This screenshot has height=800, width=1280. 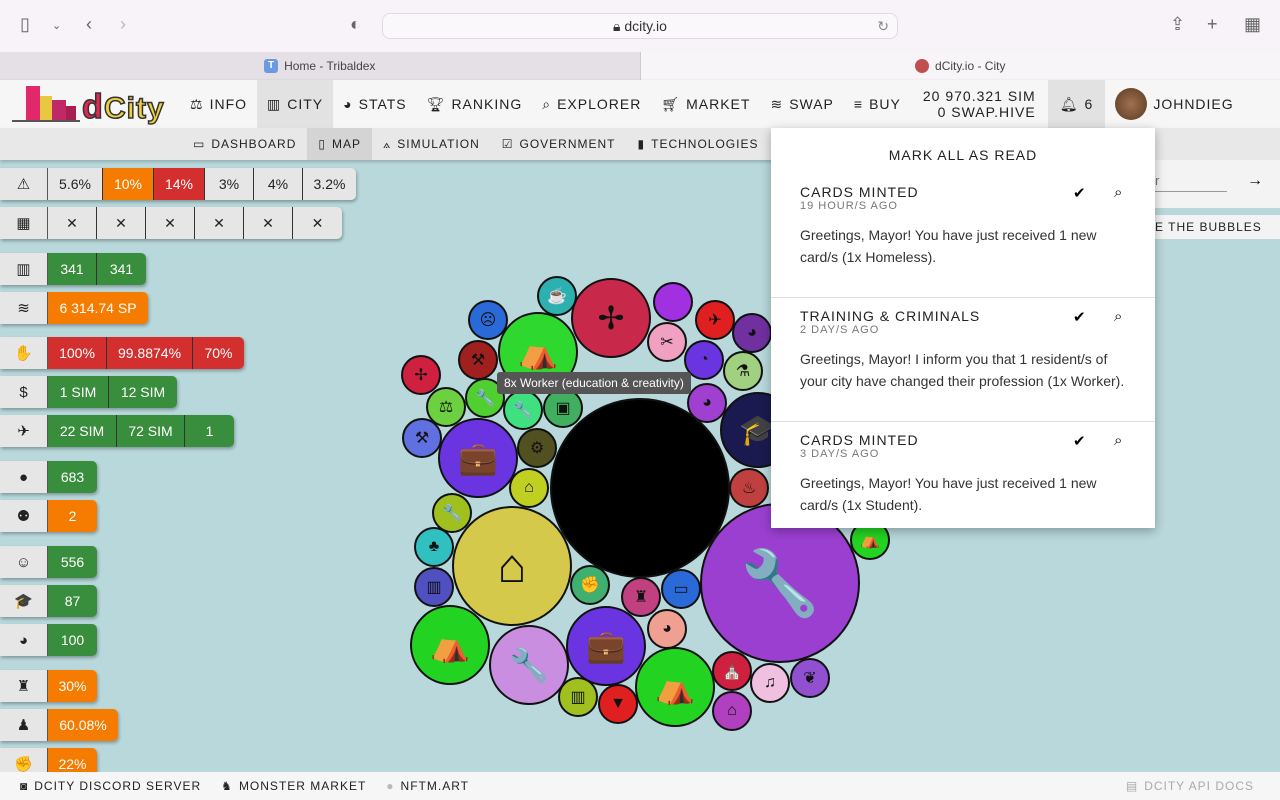 What do you see at coordinates (1076, 104) in the screenshot?
I see `notifications-button: 🔔︎ 6` at bounding box center [1076, 104].